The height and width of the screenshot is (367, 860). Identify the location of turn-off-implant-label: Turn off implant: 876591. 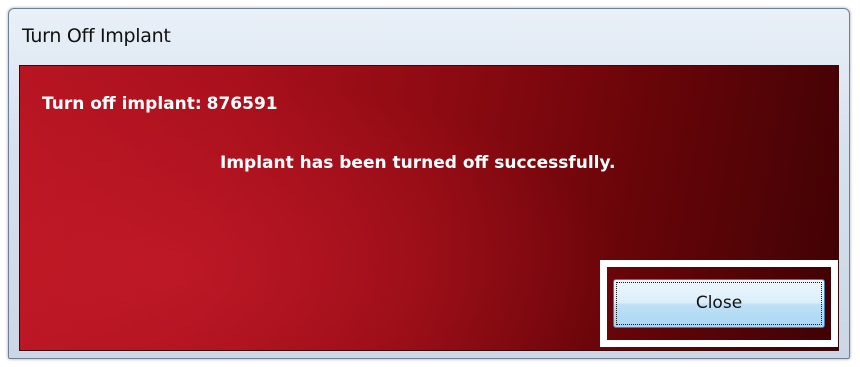
(160, 104).